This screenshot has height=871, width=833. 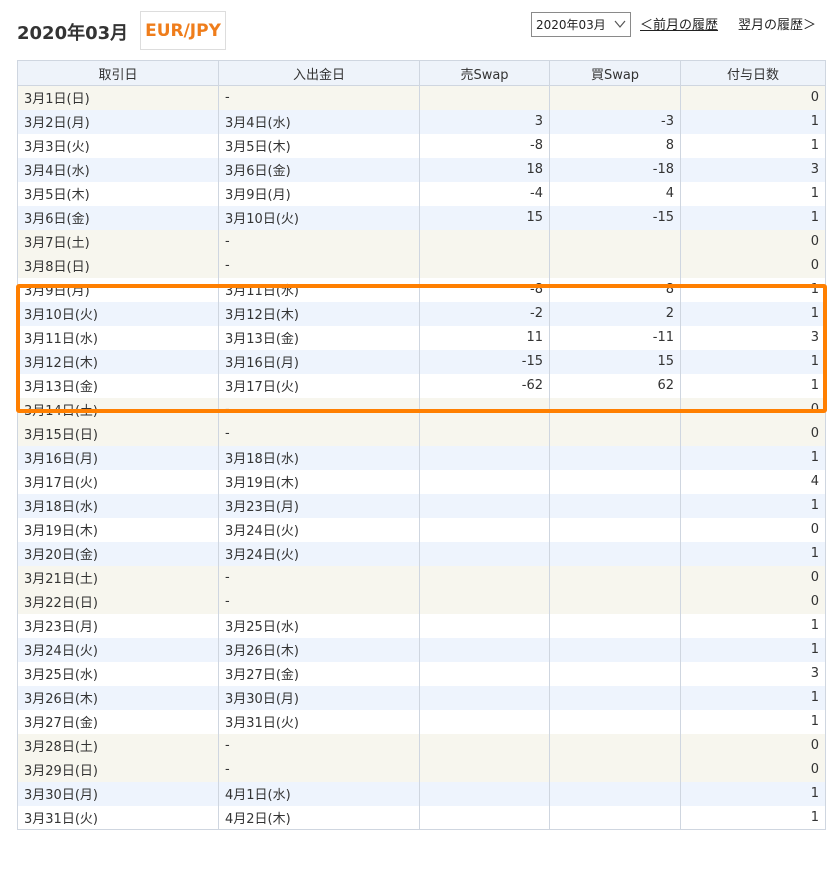 I want to click on column-header-days: 付与日数, so click(x=753, y=73).